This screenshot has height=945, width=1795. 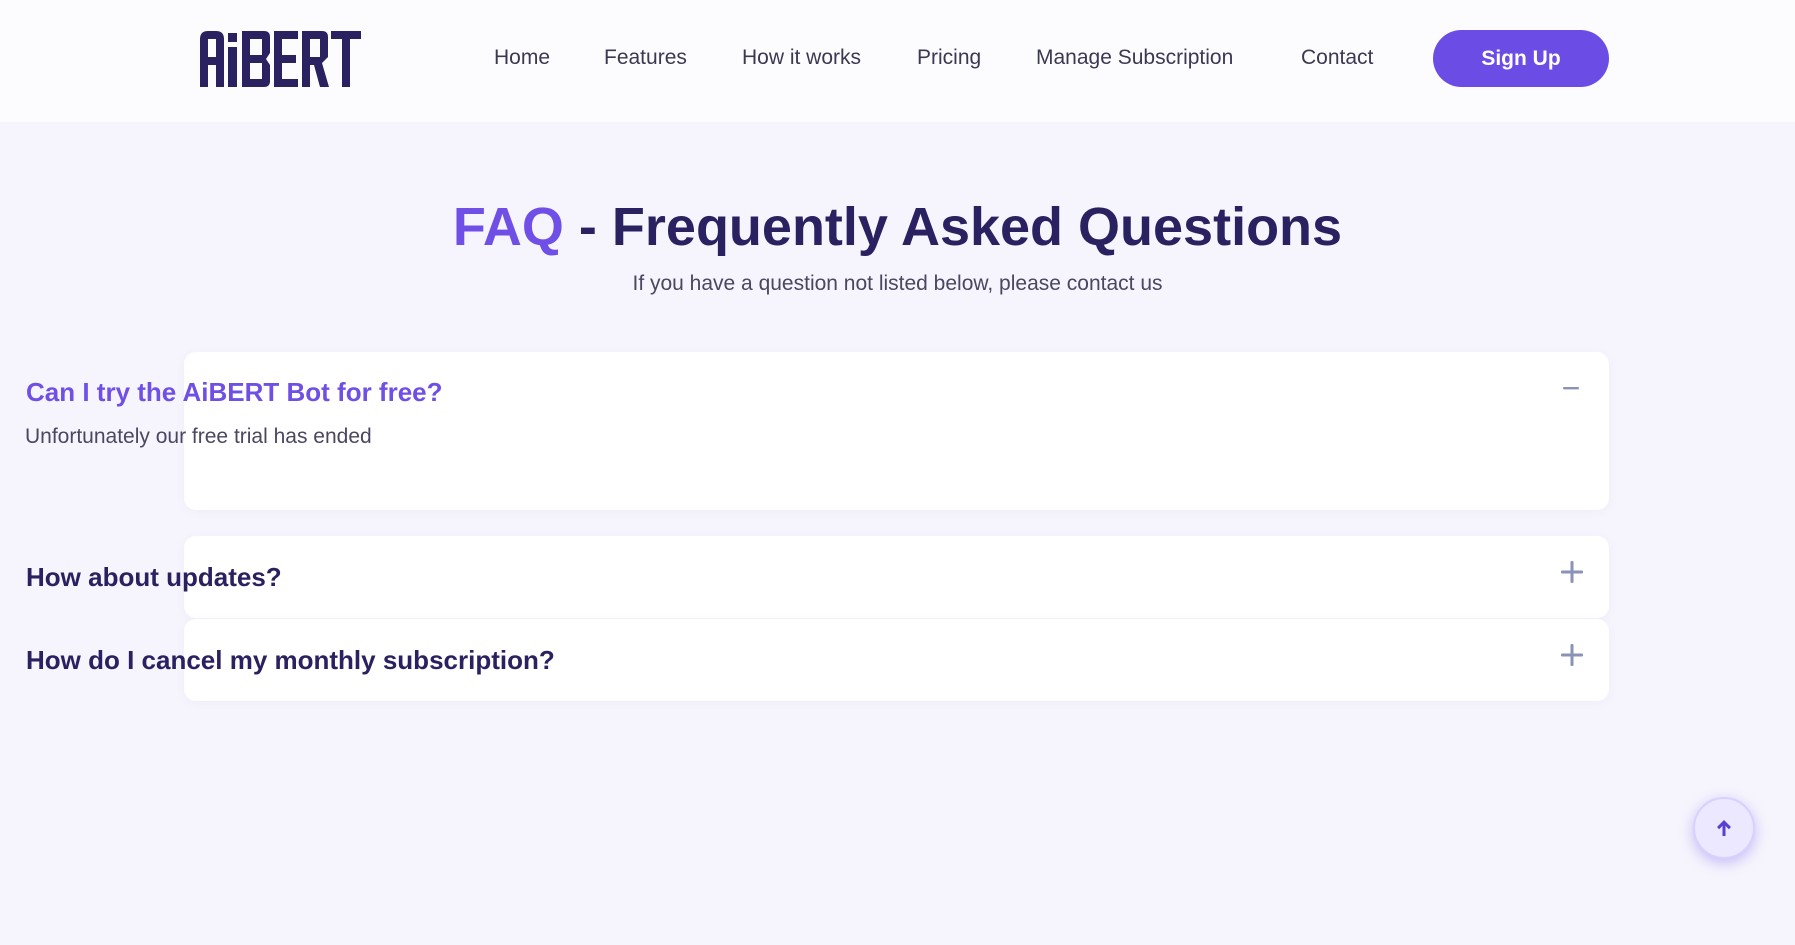 What do you see at coordinates (154, 577) in the screenshot?
I see `faq-question: How about updates?` at bounding box center [154, 577].